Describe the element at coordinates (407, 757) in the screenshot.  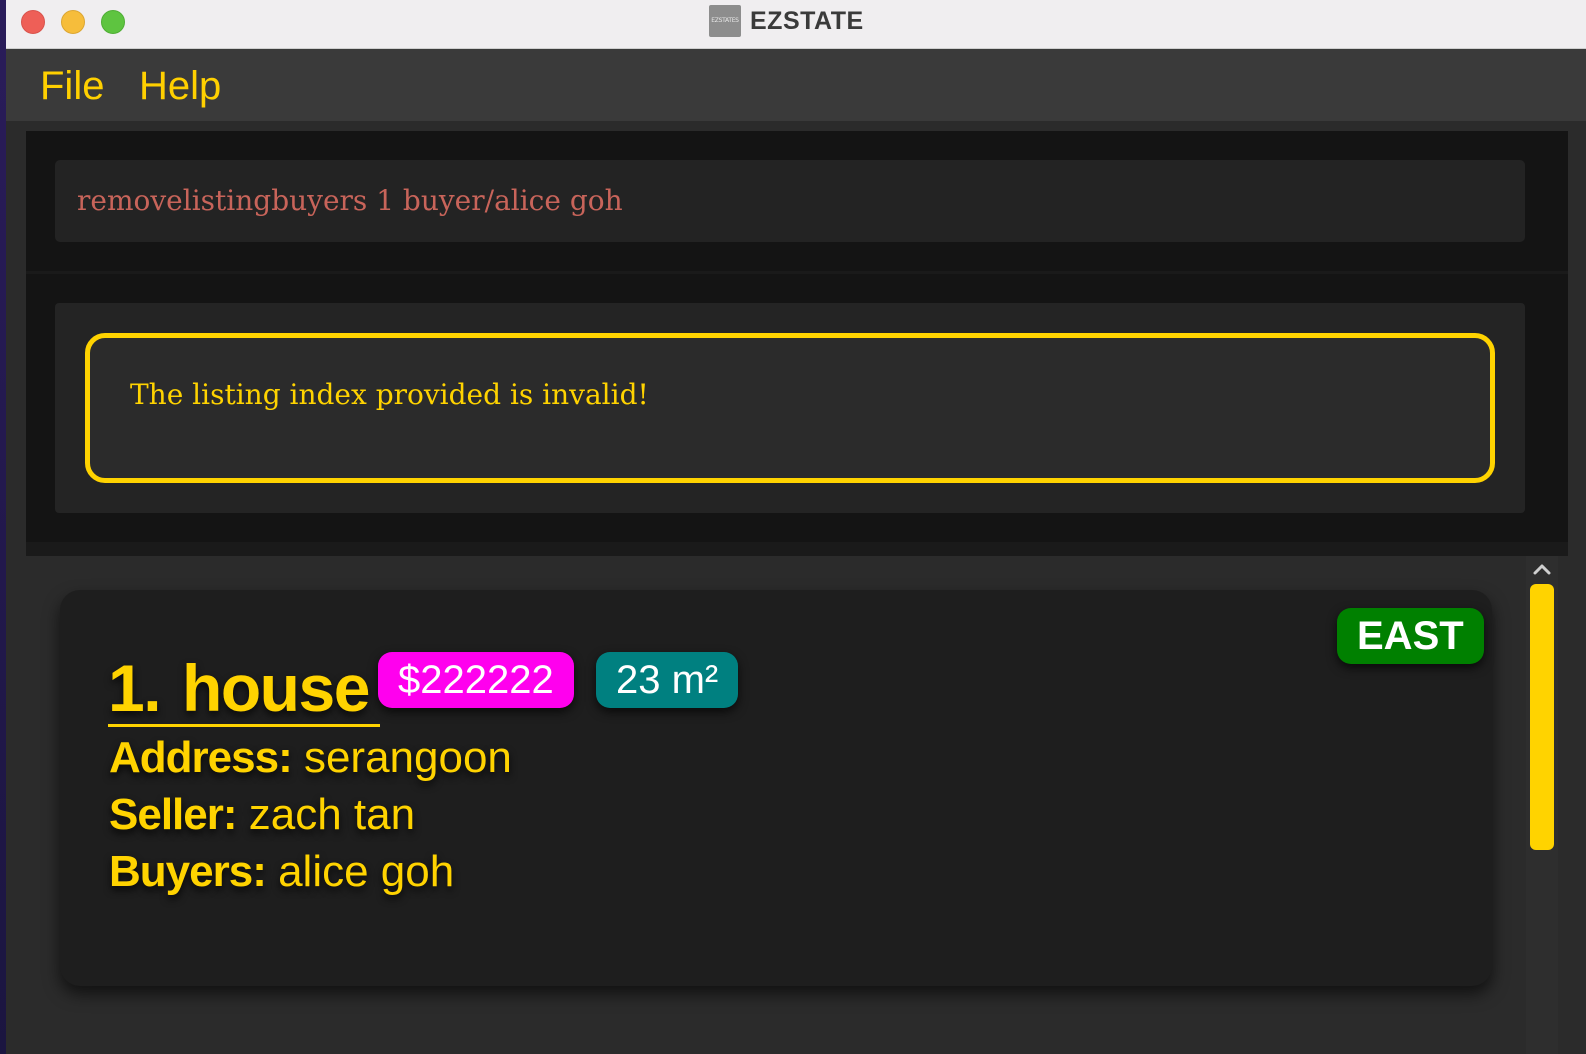
I see `address-value: serangoon` at that location.